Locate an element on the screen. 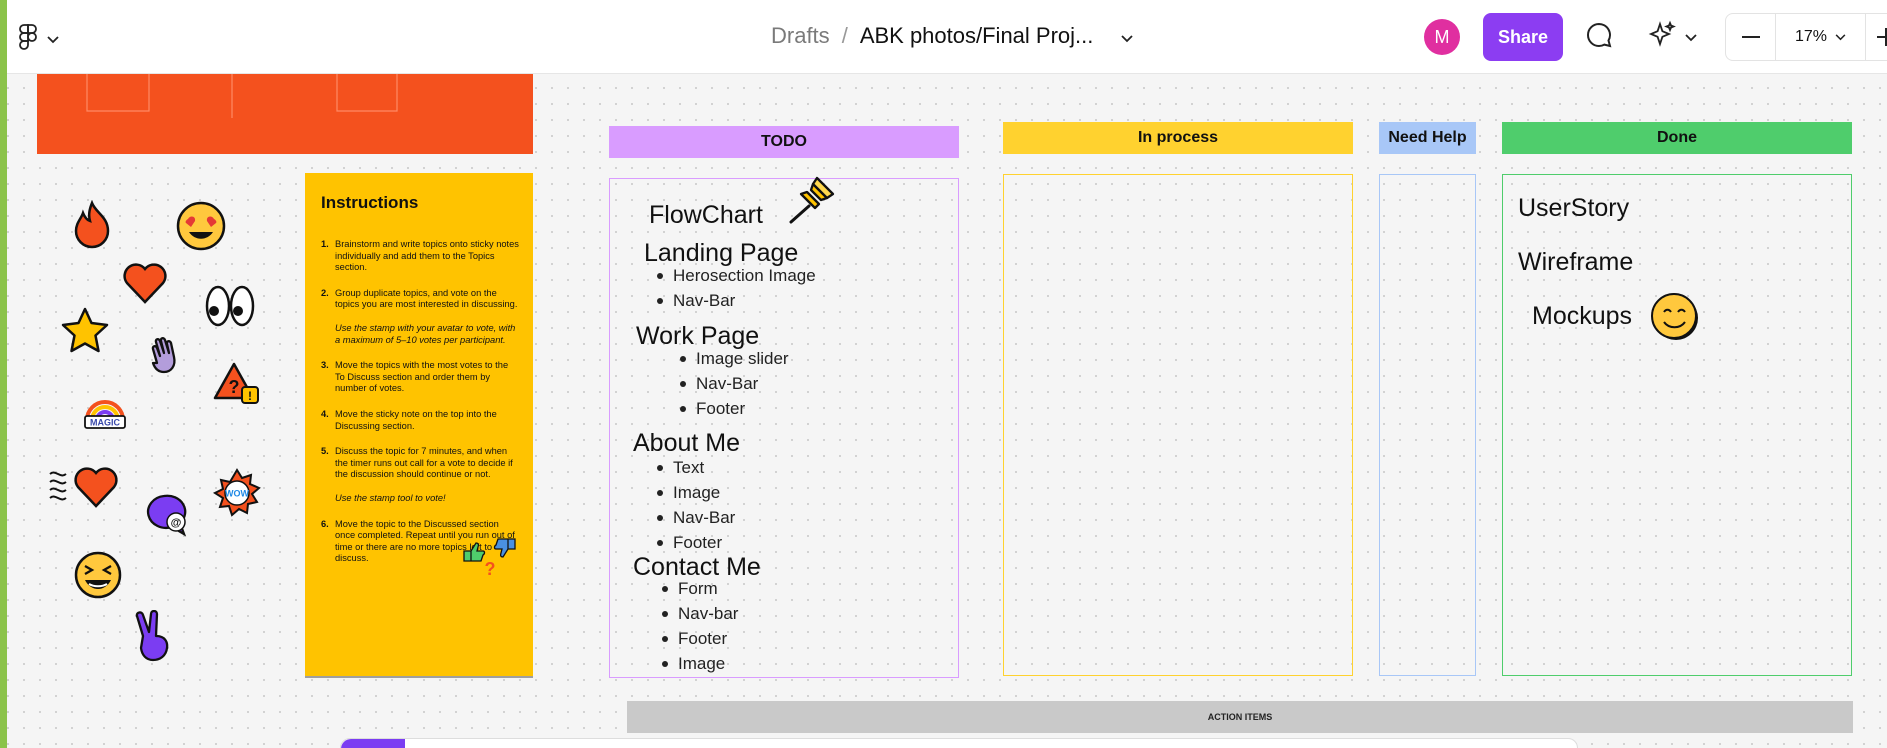 The width and height of the screenshot is (1887, 748). in-process-column is located at coordinates (1178, 425).